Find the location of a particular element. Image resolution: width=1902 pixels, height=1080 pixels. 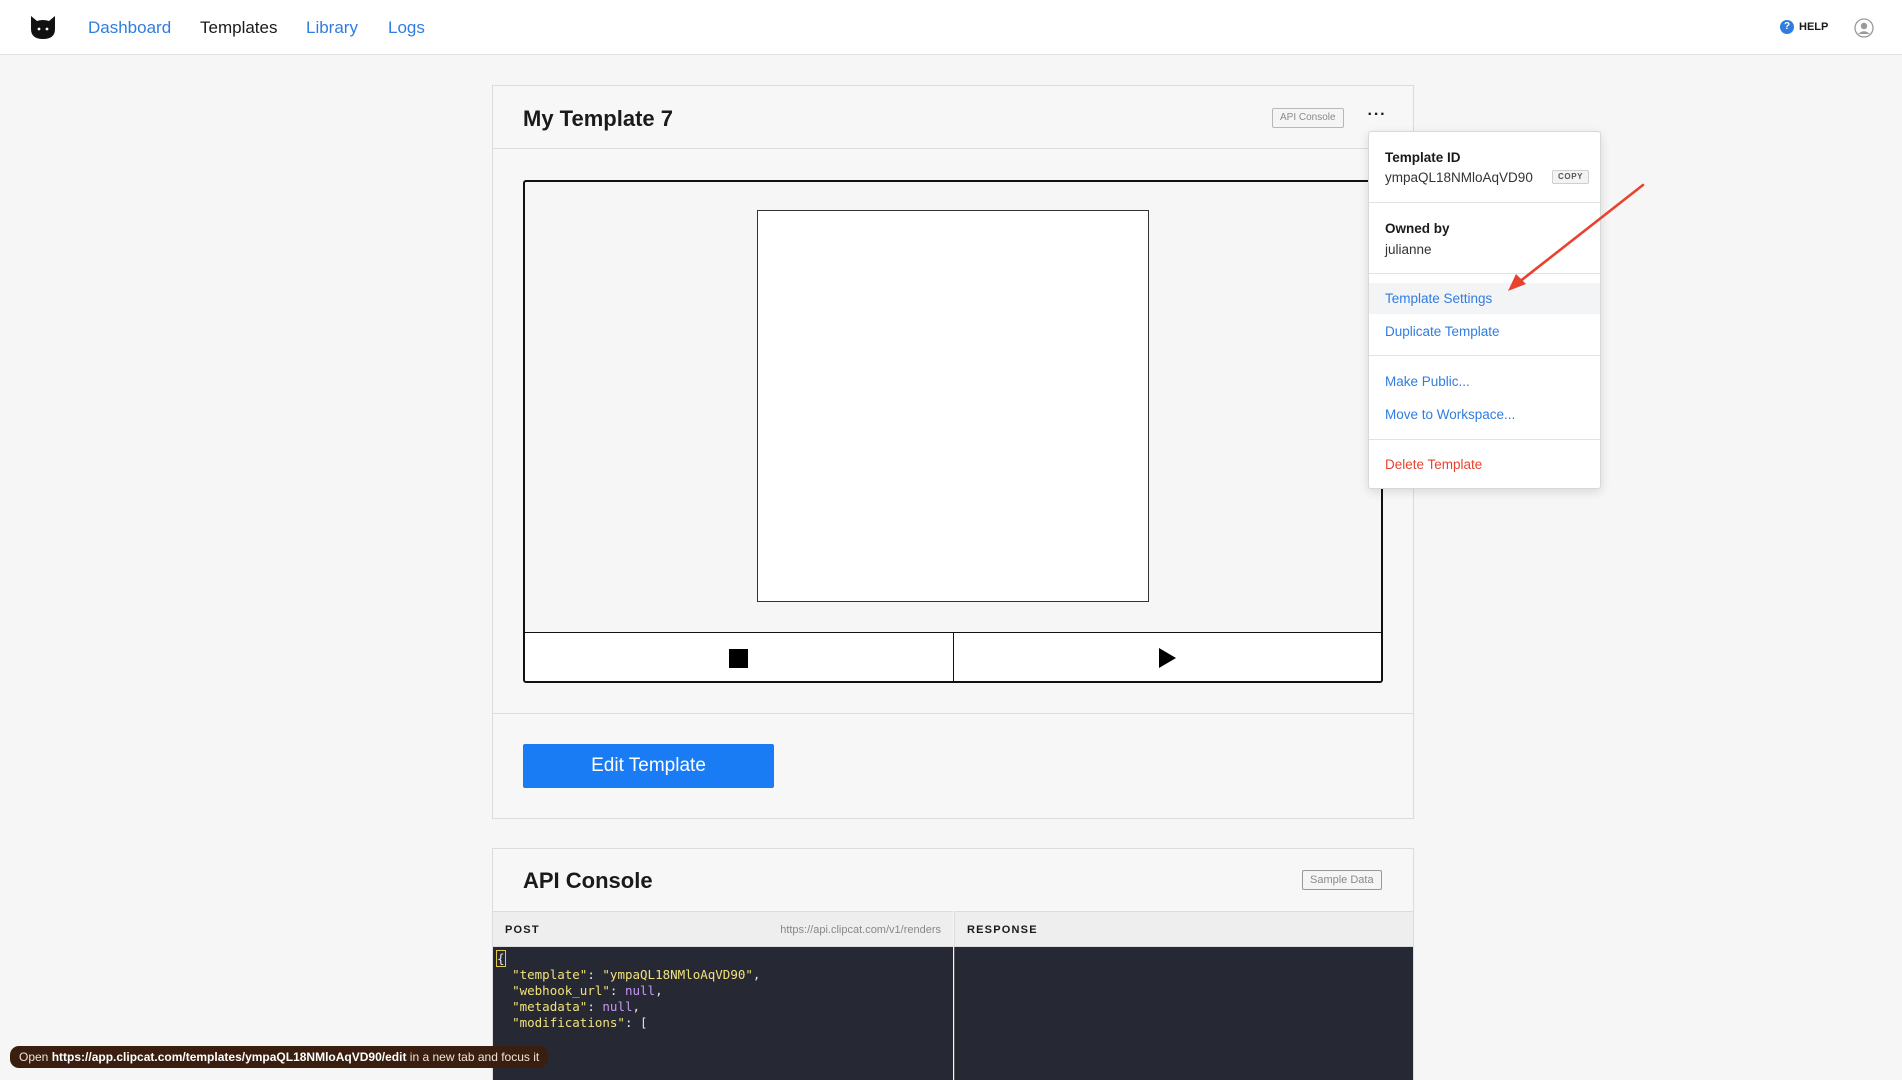

post-label: POST is located at coordinates (522, 930).